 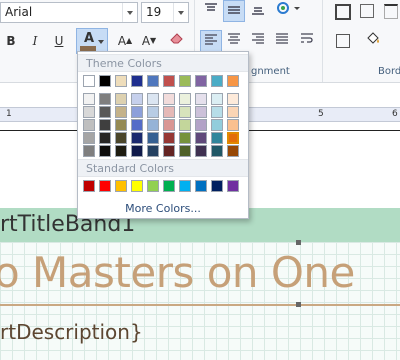 I want to click on report-title-text: o Masters on One, so click(x=177, y=272).